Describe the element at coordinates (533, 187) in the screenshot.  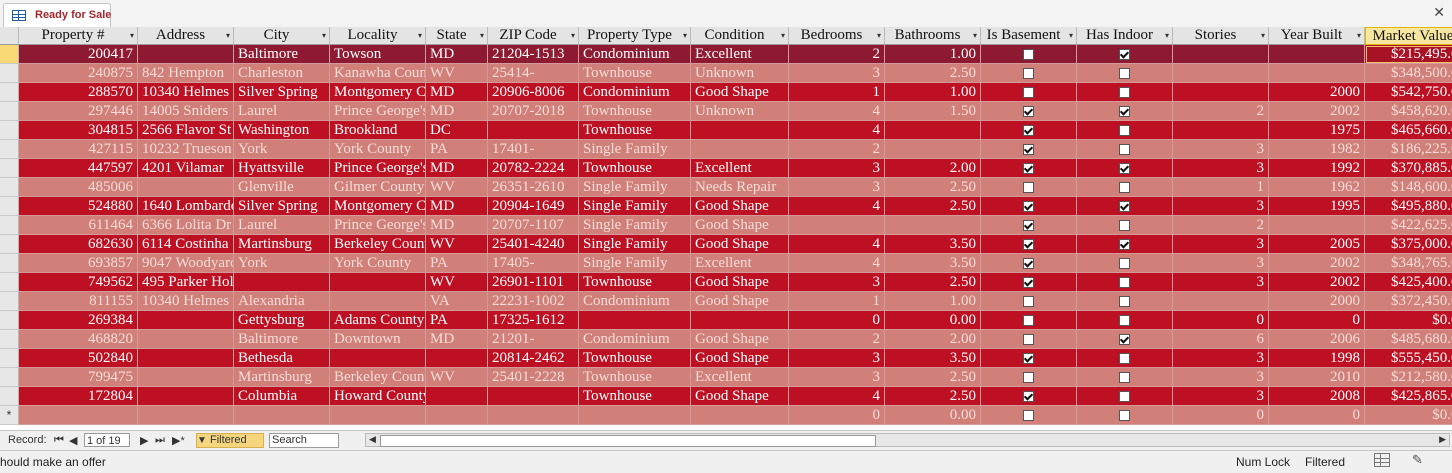
I see `cell-zip-code: 26351-2610` at that location.